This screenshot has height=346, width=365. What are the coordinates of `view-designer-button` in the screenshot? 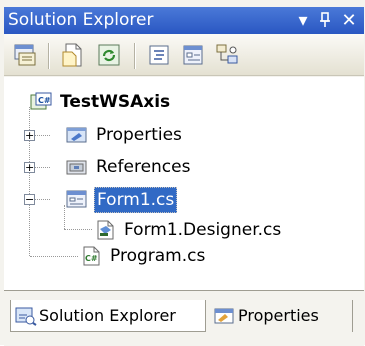 It's located at (193, 55).